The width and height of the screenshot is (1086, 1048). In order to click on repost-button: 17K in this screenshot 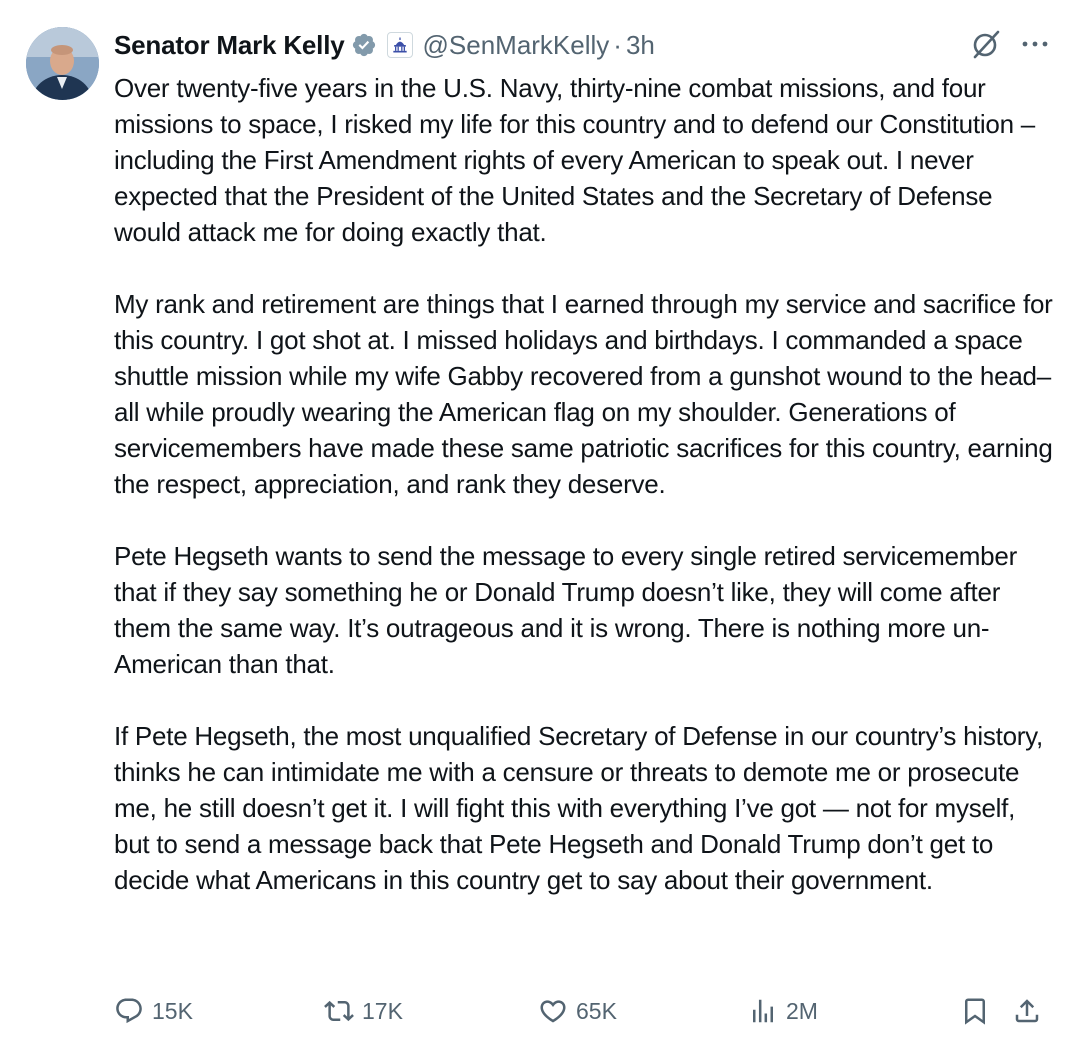, I will do `click(363, 1011)`.